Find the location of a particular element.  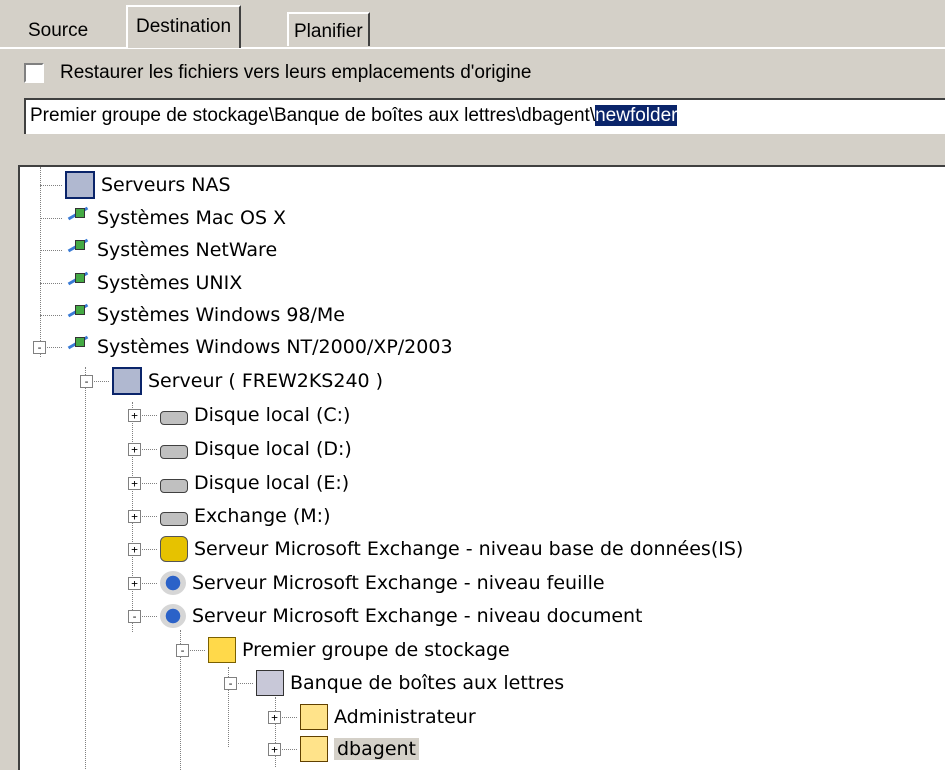

tree-node-label: Disque local (C:) is located at coordinates (272, 415).